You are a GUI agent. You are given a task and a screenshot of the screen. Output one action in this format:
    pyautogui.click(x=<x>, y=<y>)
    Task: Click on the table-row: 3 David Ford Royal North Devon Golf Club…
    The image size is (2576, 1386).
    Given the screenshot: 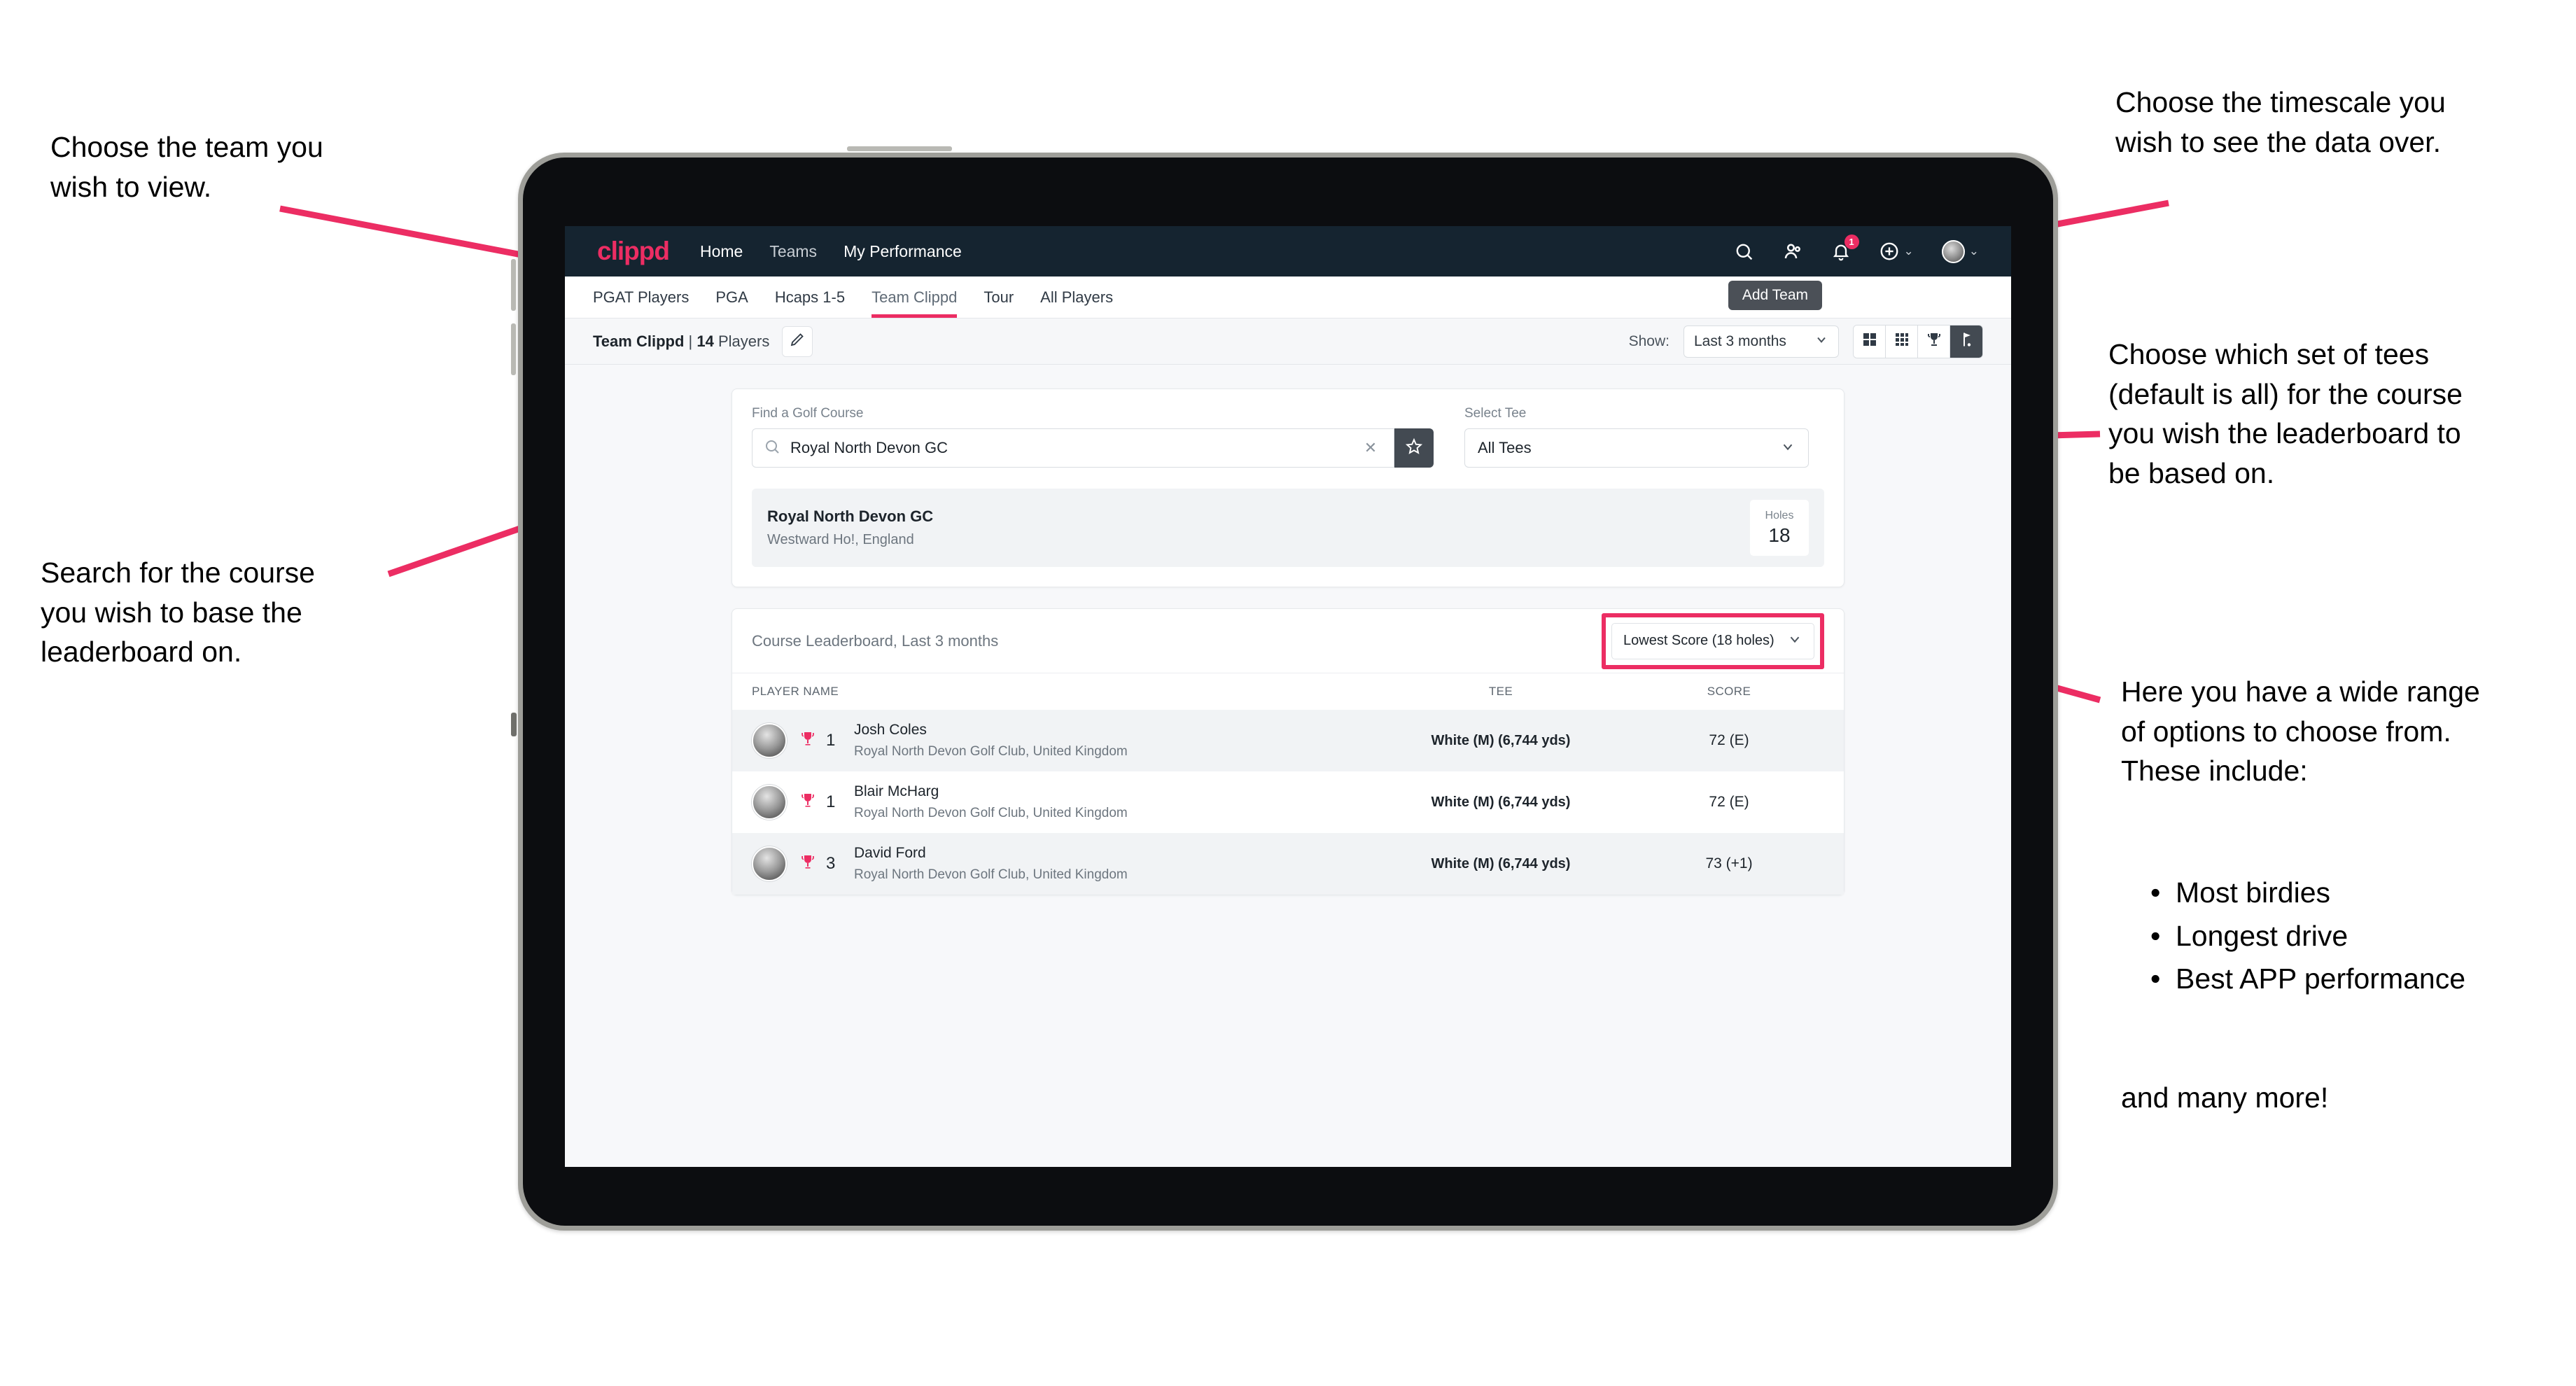 What is the action you would take?
    pyautogui.click(x=1288, y=864)
    